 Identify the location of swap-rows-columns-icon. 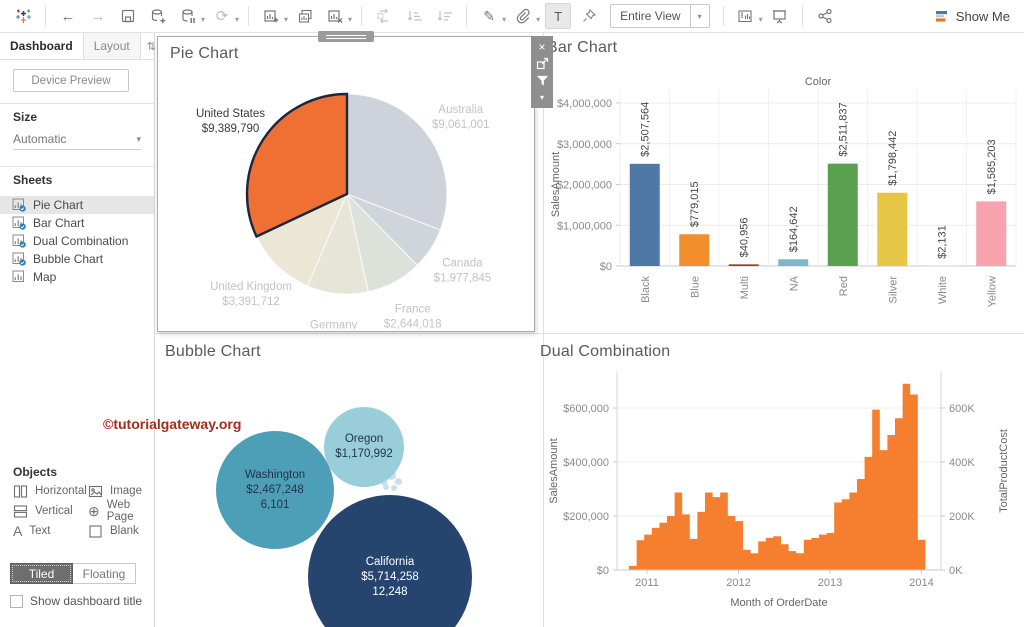
(384, 16).